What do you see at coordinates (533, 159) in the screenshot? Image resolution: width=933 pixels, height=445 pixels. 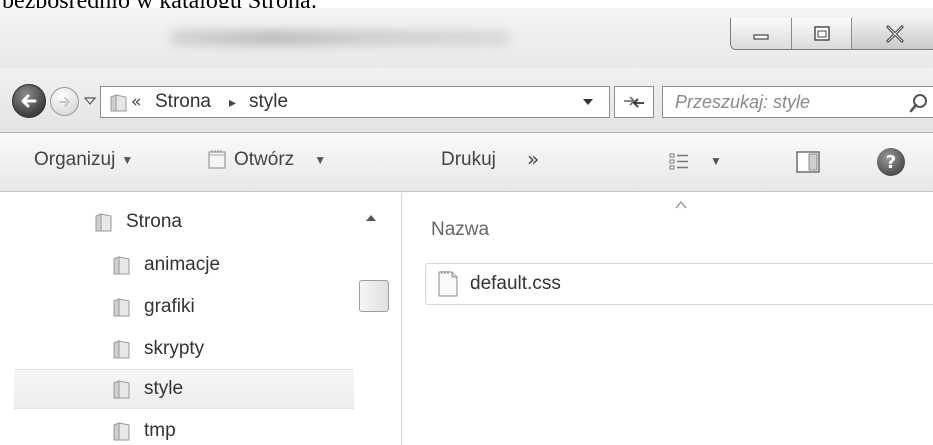 I see `more-commands-button: »` at bounding box center [533, 159].